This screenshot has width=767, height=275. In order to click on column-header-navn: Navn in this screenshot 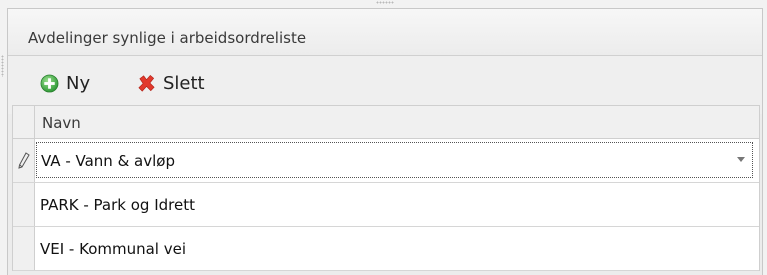, I will do `click(61, 123)`.